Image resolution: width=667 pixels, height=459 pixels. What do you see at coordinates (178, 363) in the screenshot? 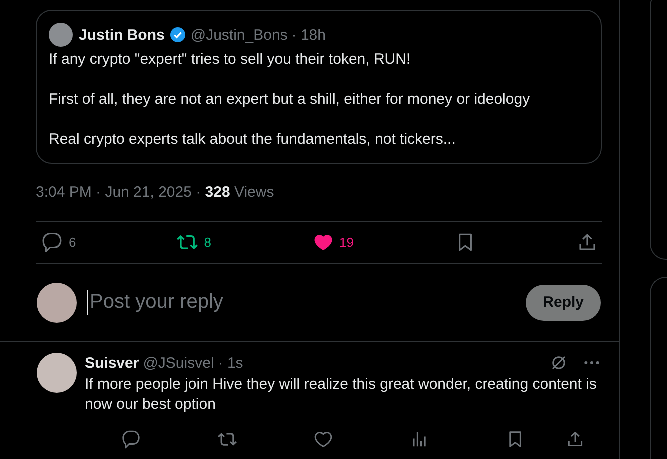
I see `author-handle: @JSuisvel` at bounding box center [178, 363].